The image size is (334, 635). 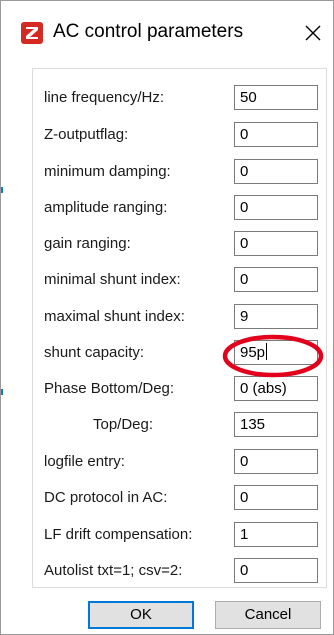 I want to click on text-caret, so click(x=267, y=351).